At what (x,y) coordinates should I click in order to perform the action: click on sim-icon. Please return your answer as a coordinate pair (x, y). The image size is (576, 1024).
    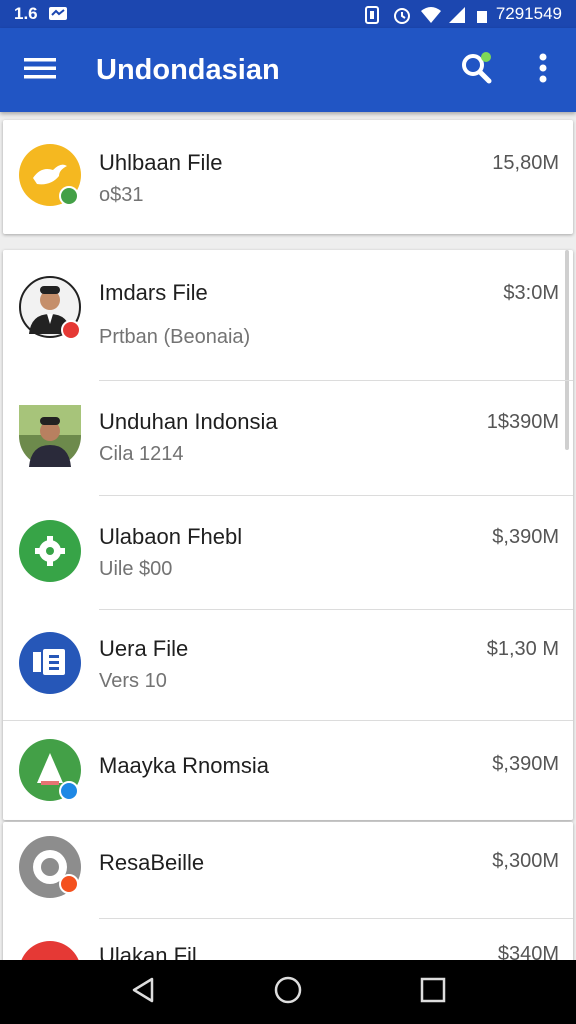
    Looking at the image, I should click on (374, 15).